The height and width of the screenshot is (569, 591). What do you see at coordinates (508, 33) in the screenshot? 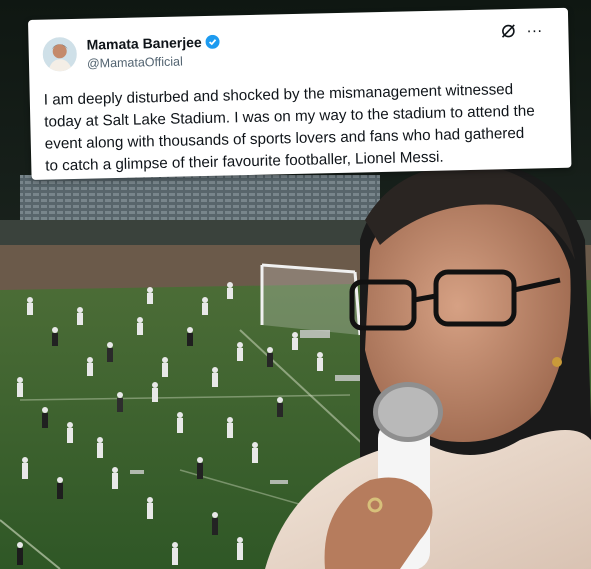
I see `grok-icon` at bounding box center [508, 33].